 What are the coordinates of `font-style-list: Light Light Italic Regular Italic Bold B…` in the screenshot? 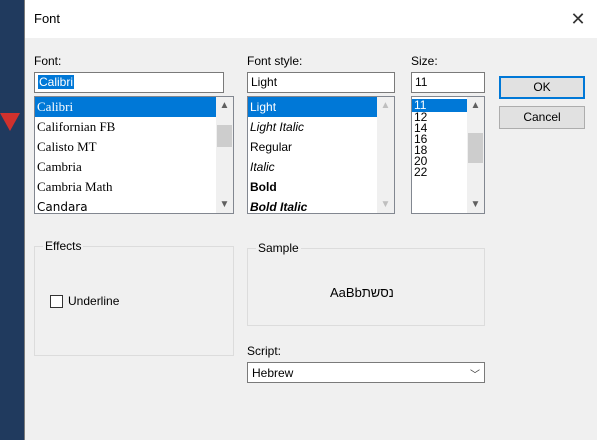 It's located at (321, 155).